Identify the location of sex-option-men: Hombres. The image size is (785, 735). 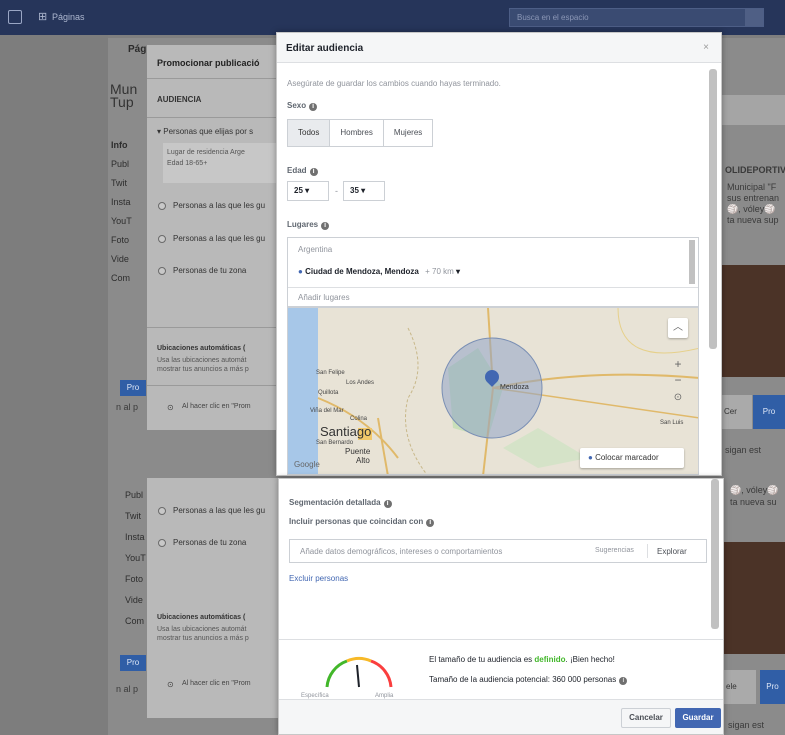
(357, 133).